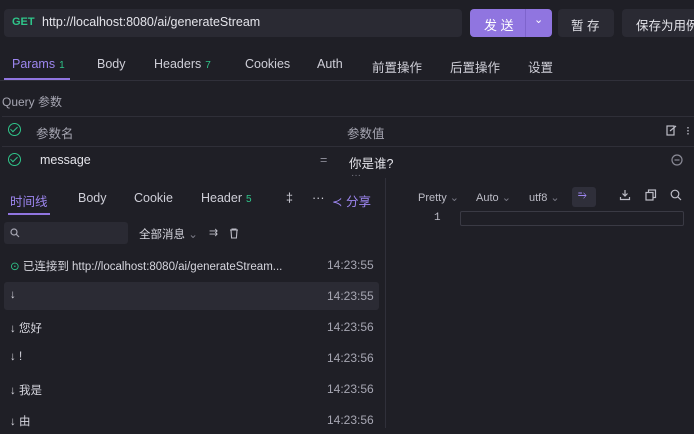 Image resolution: width=694 pixels, height=434 pixels. I want to click on mode-label: Auto, so click(487, 198).